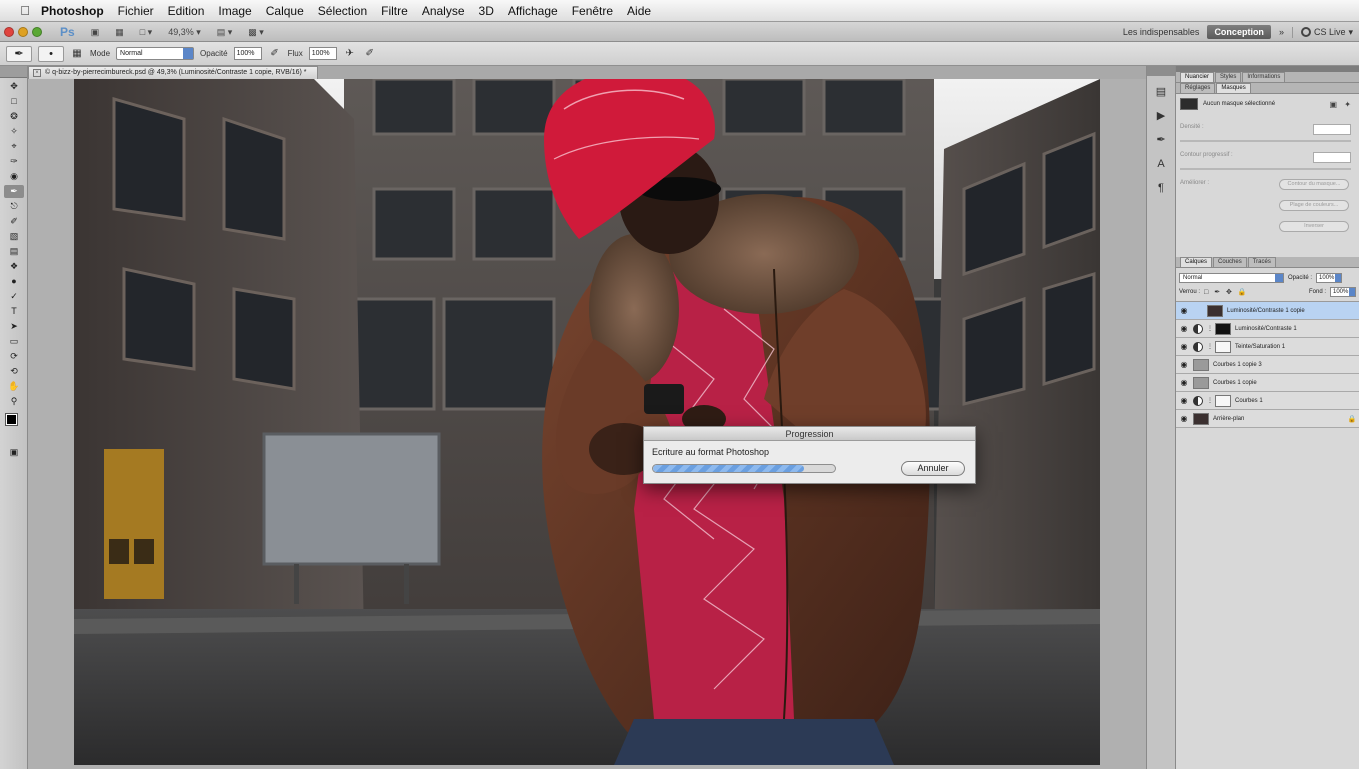  Describe the element at coordinates (1231, 278) in the screenshot. I see `blend-mode-select: Normal` at that location.